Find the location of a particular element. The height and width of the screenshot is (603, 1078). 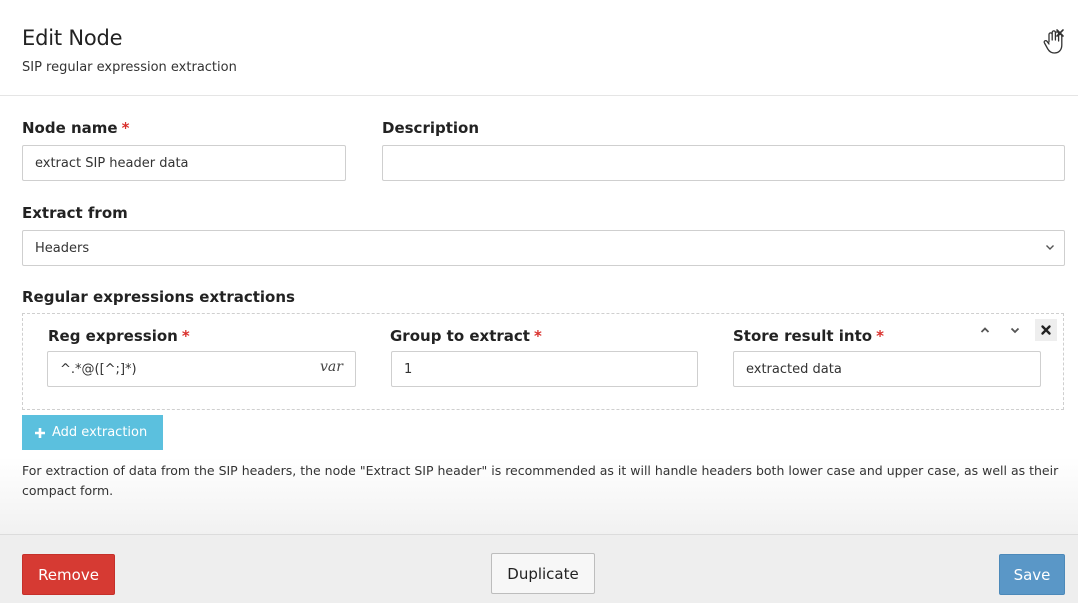

group-input is located at coordinates (544, 369).